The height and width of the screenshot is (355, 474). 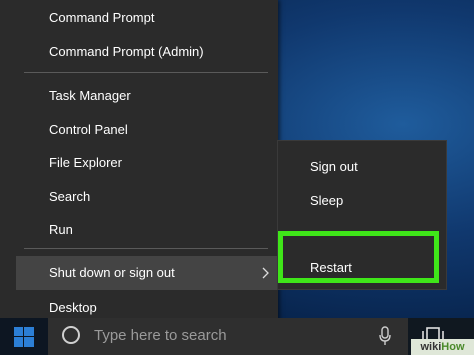 I want to click on submenu-item-label: Sleep, so click(x=327, y=200).